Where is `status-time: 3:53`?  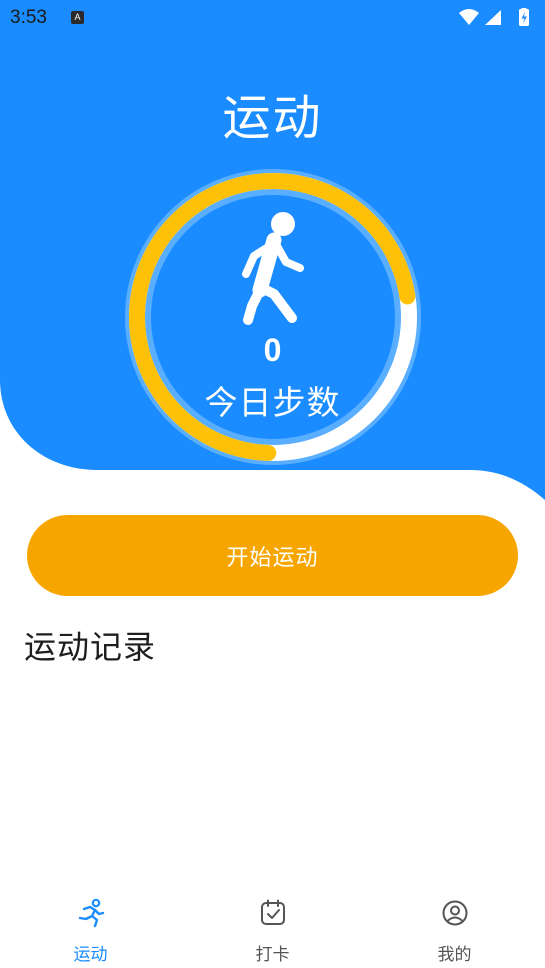 status-time: 3:53 is located at coordinates (28, 17).